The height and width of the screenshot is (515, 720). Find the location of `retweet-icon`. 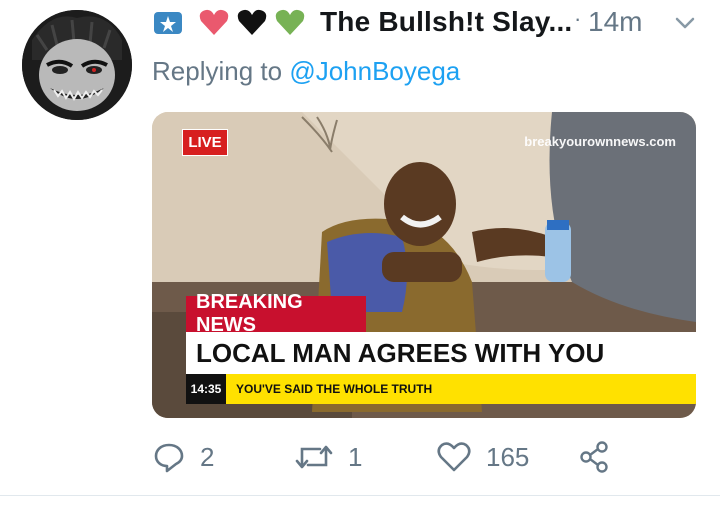

retweet-icon is located at coordinates (314, 457).